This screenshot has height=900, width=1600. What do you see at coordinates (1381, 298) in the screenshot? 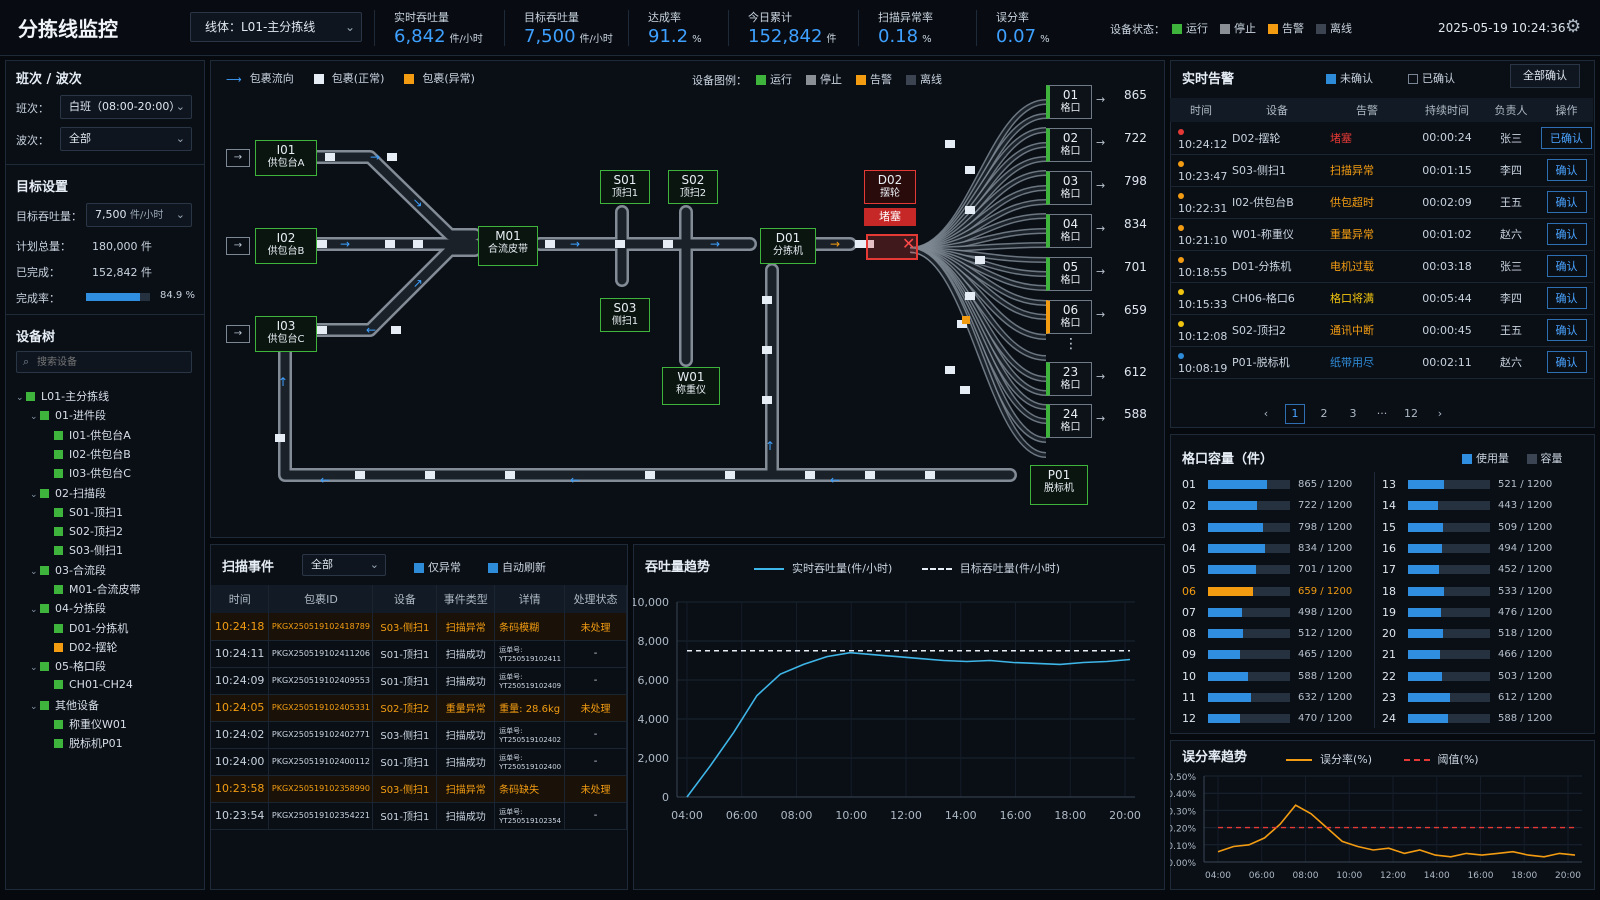
I see `alarm-row: 10:15:33 CH06-格口6 格口将满 00:05:44 李四 确认` at bounding box center [1381, 298].